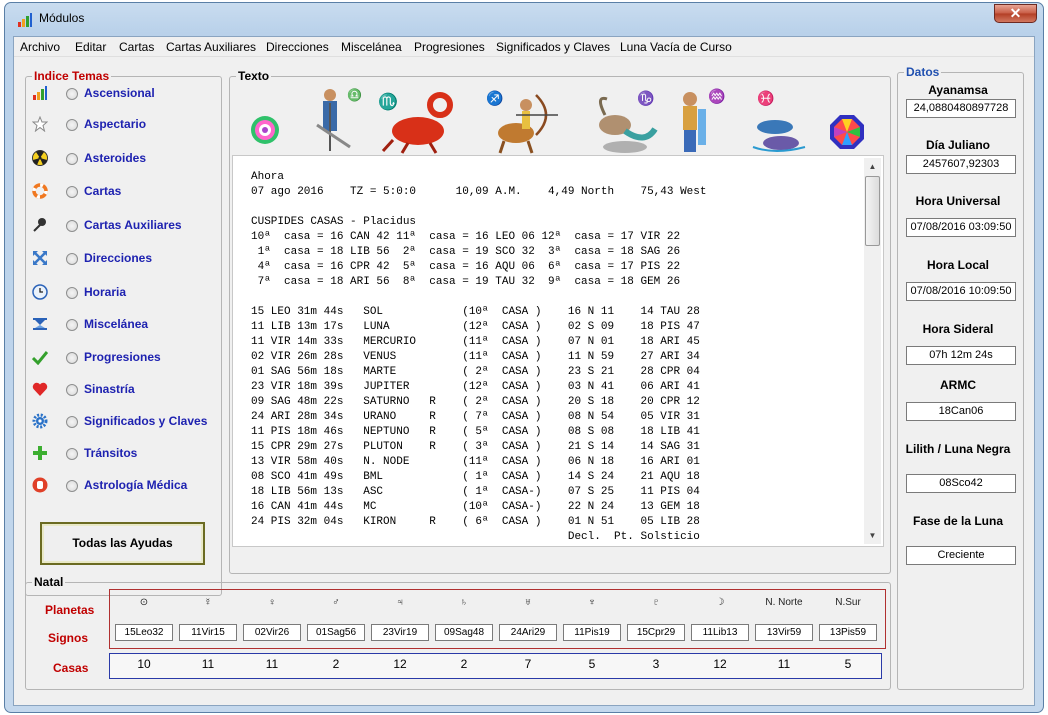  I want to click on casas-label: Casas, so click(71, 668).